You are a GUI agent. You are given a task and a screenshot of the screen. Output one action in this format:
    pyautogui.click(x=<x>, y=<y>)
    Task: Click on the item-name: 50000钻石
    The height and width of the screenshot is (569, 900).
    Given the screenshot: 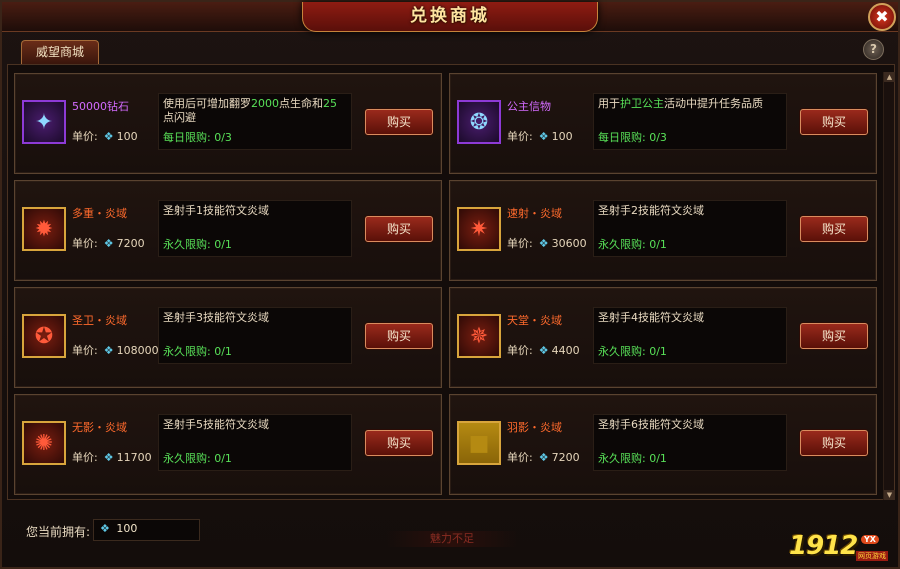 What is the action you would take?
    pyautogui.click(x=100, y=106)
    